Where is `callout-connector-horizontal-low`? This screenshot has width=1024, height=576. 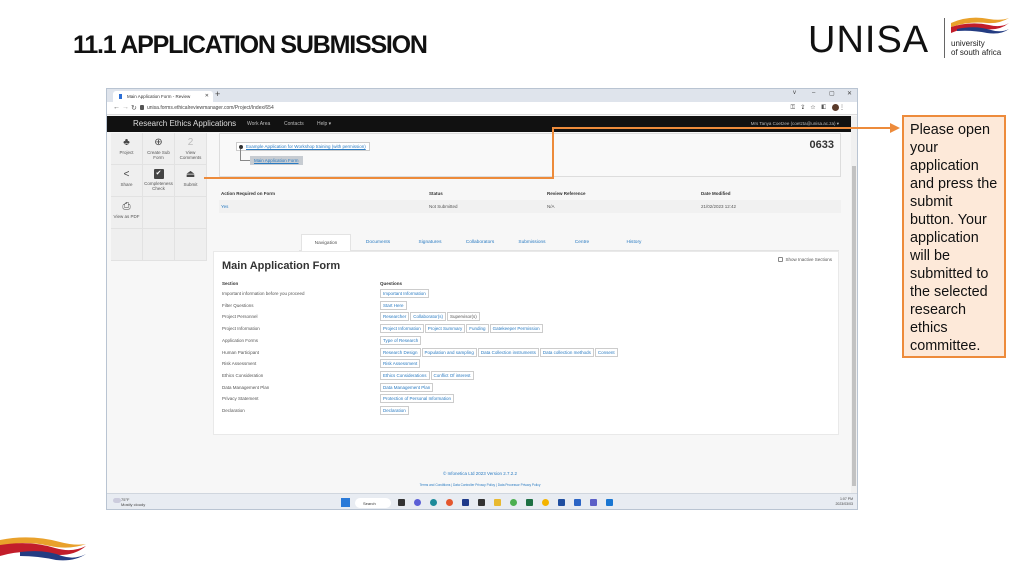
callout-connector-horizontal-low is located at coordinates (379, 178).